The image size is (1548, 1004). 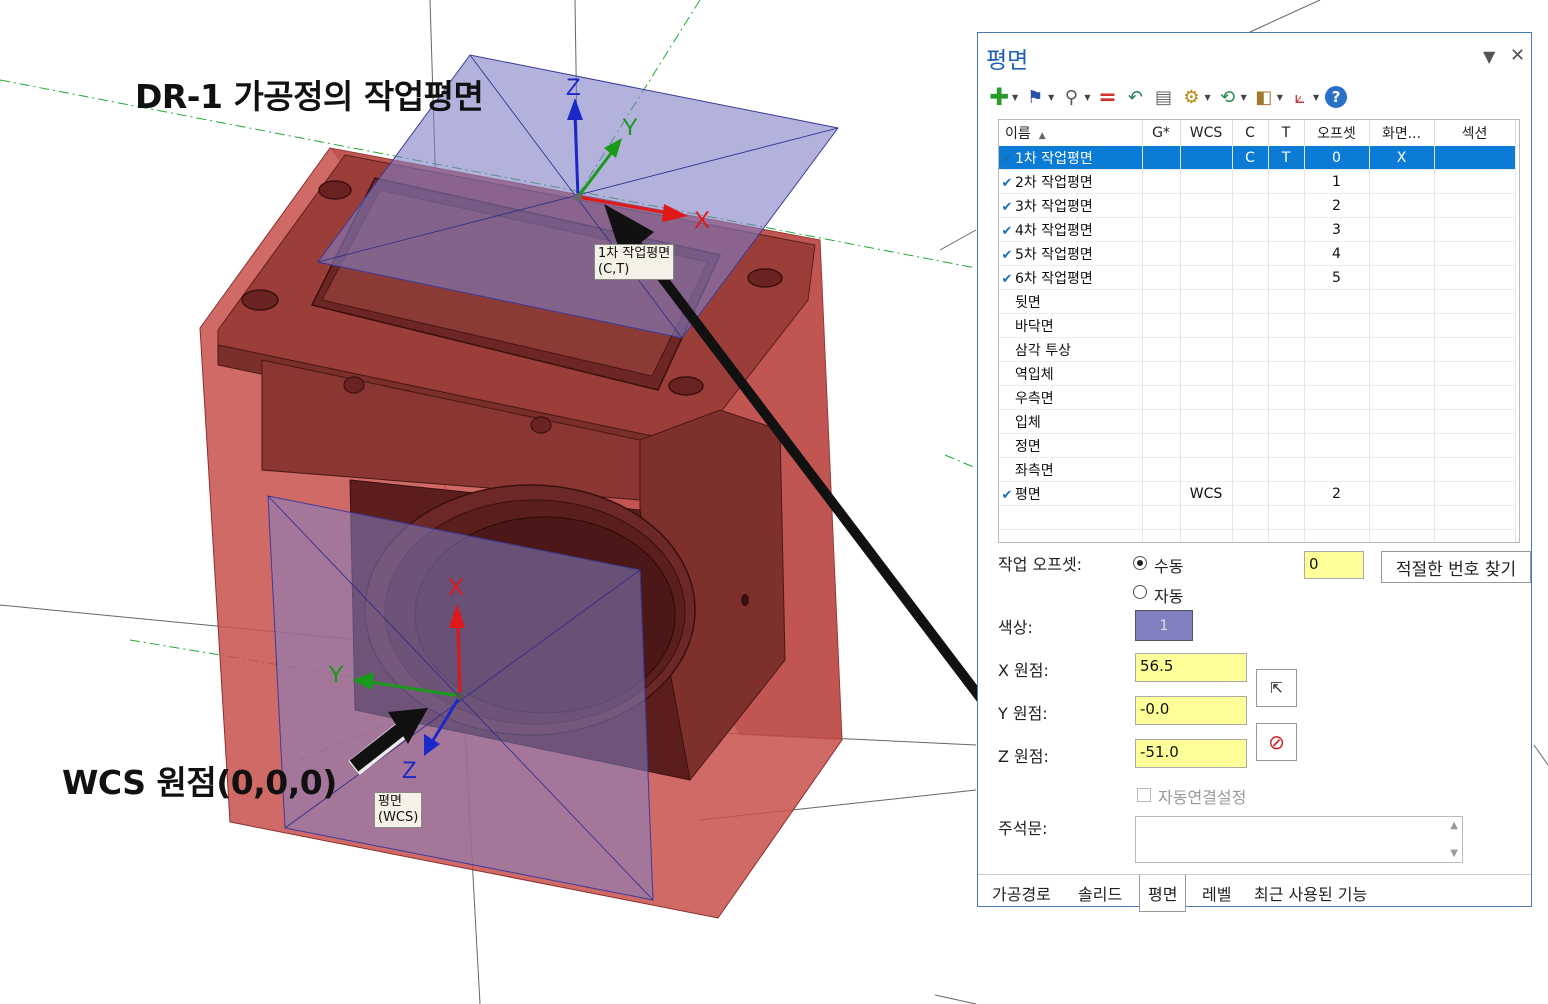 I want to click on tab-solids: 솔리드, so click(x=1100, y=893).